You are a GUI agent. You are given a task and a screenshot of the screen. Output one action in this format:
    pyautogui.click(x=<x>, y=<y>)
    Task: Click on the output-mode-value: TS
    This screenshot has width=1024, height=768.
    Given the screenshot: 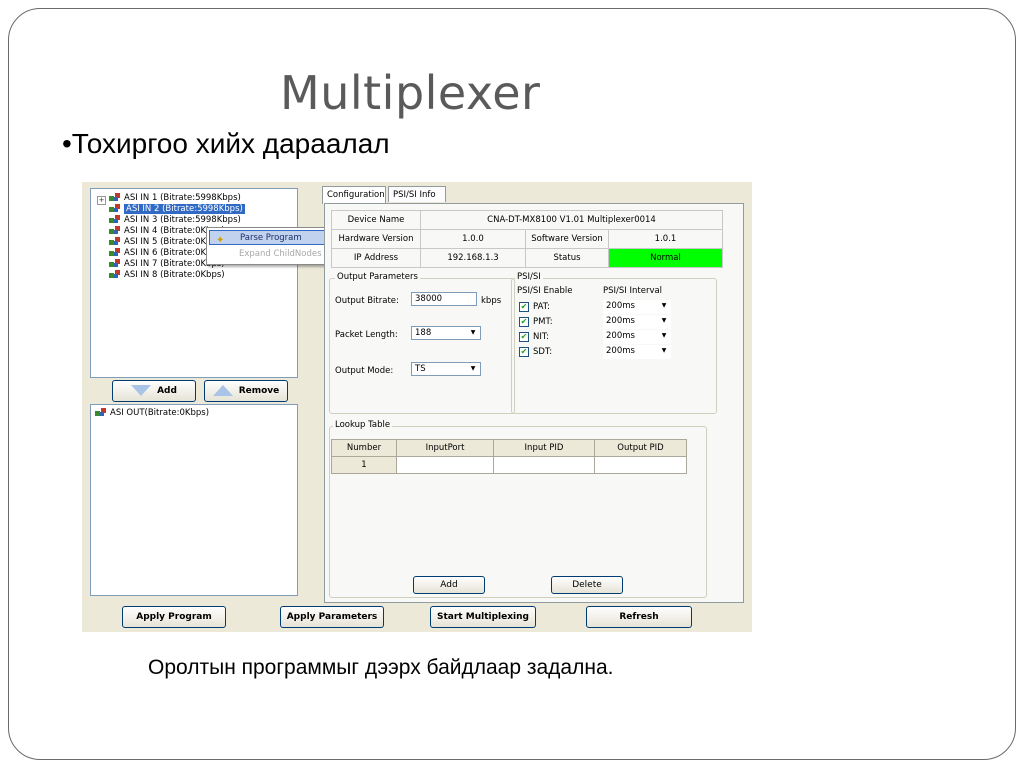 What is the action you would take?
    pyautogui.click(x=420, y=369)
    